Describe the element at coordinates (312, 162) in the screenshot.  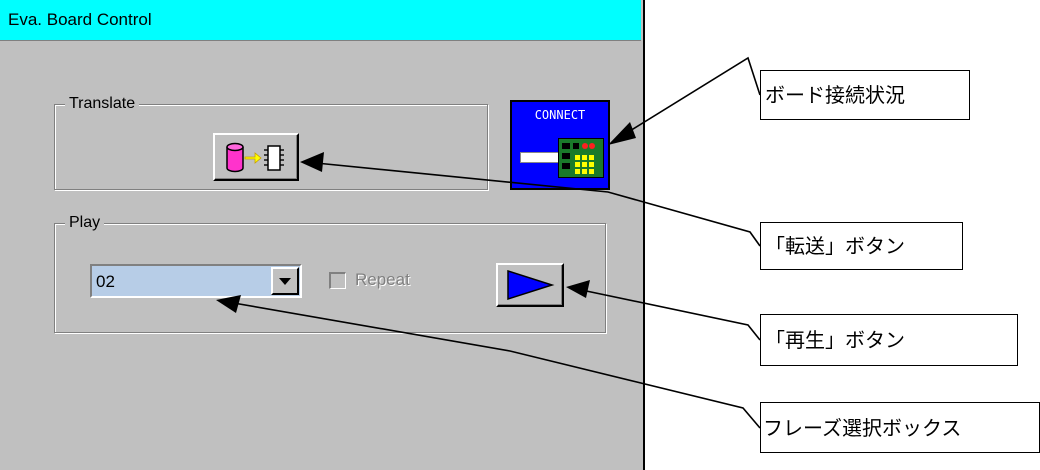
I see `arrowhead-transfer-button` at that location.